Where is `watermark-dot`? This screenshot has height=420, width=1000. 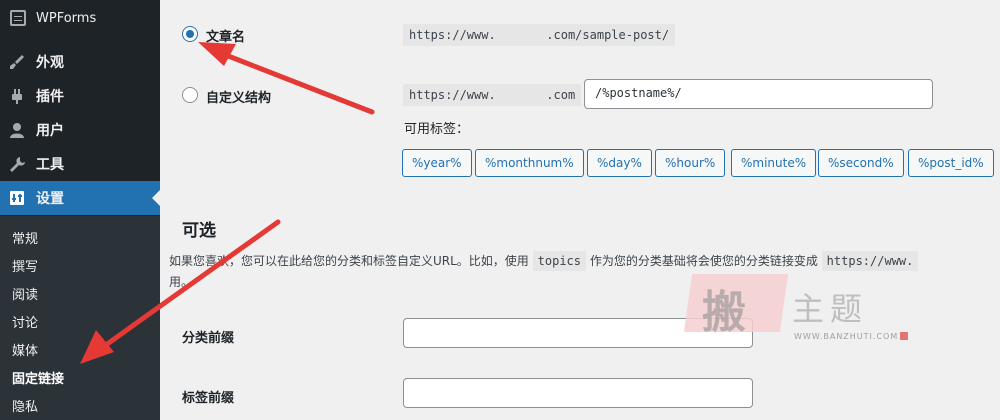 watermark-dot is located at coordinates (904, 336).